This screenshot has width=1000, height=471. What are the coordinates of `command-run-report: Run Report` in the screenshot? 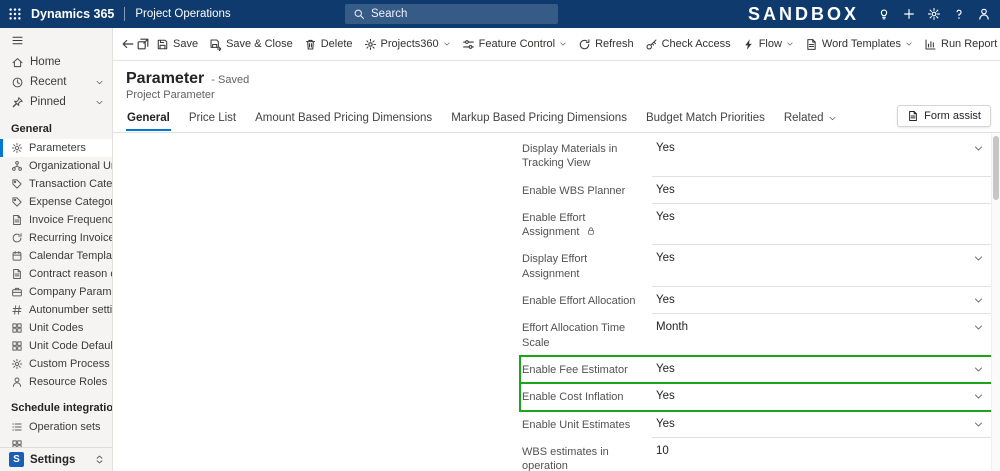 It's located at (959, 44).